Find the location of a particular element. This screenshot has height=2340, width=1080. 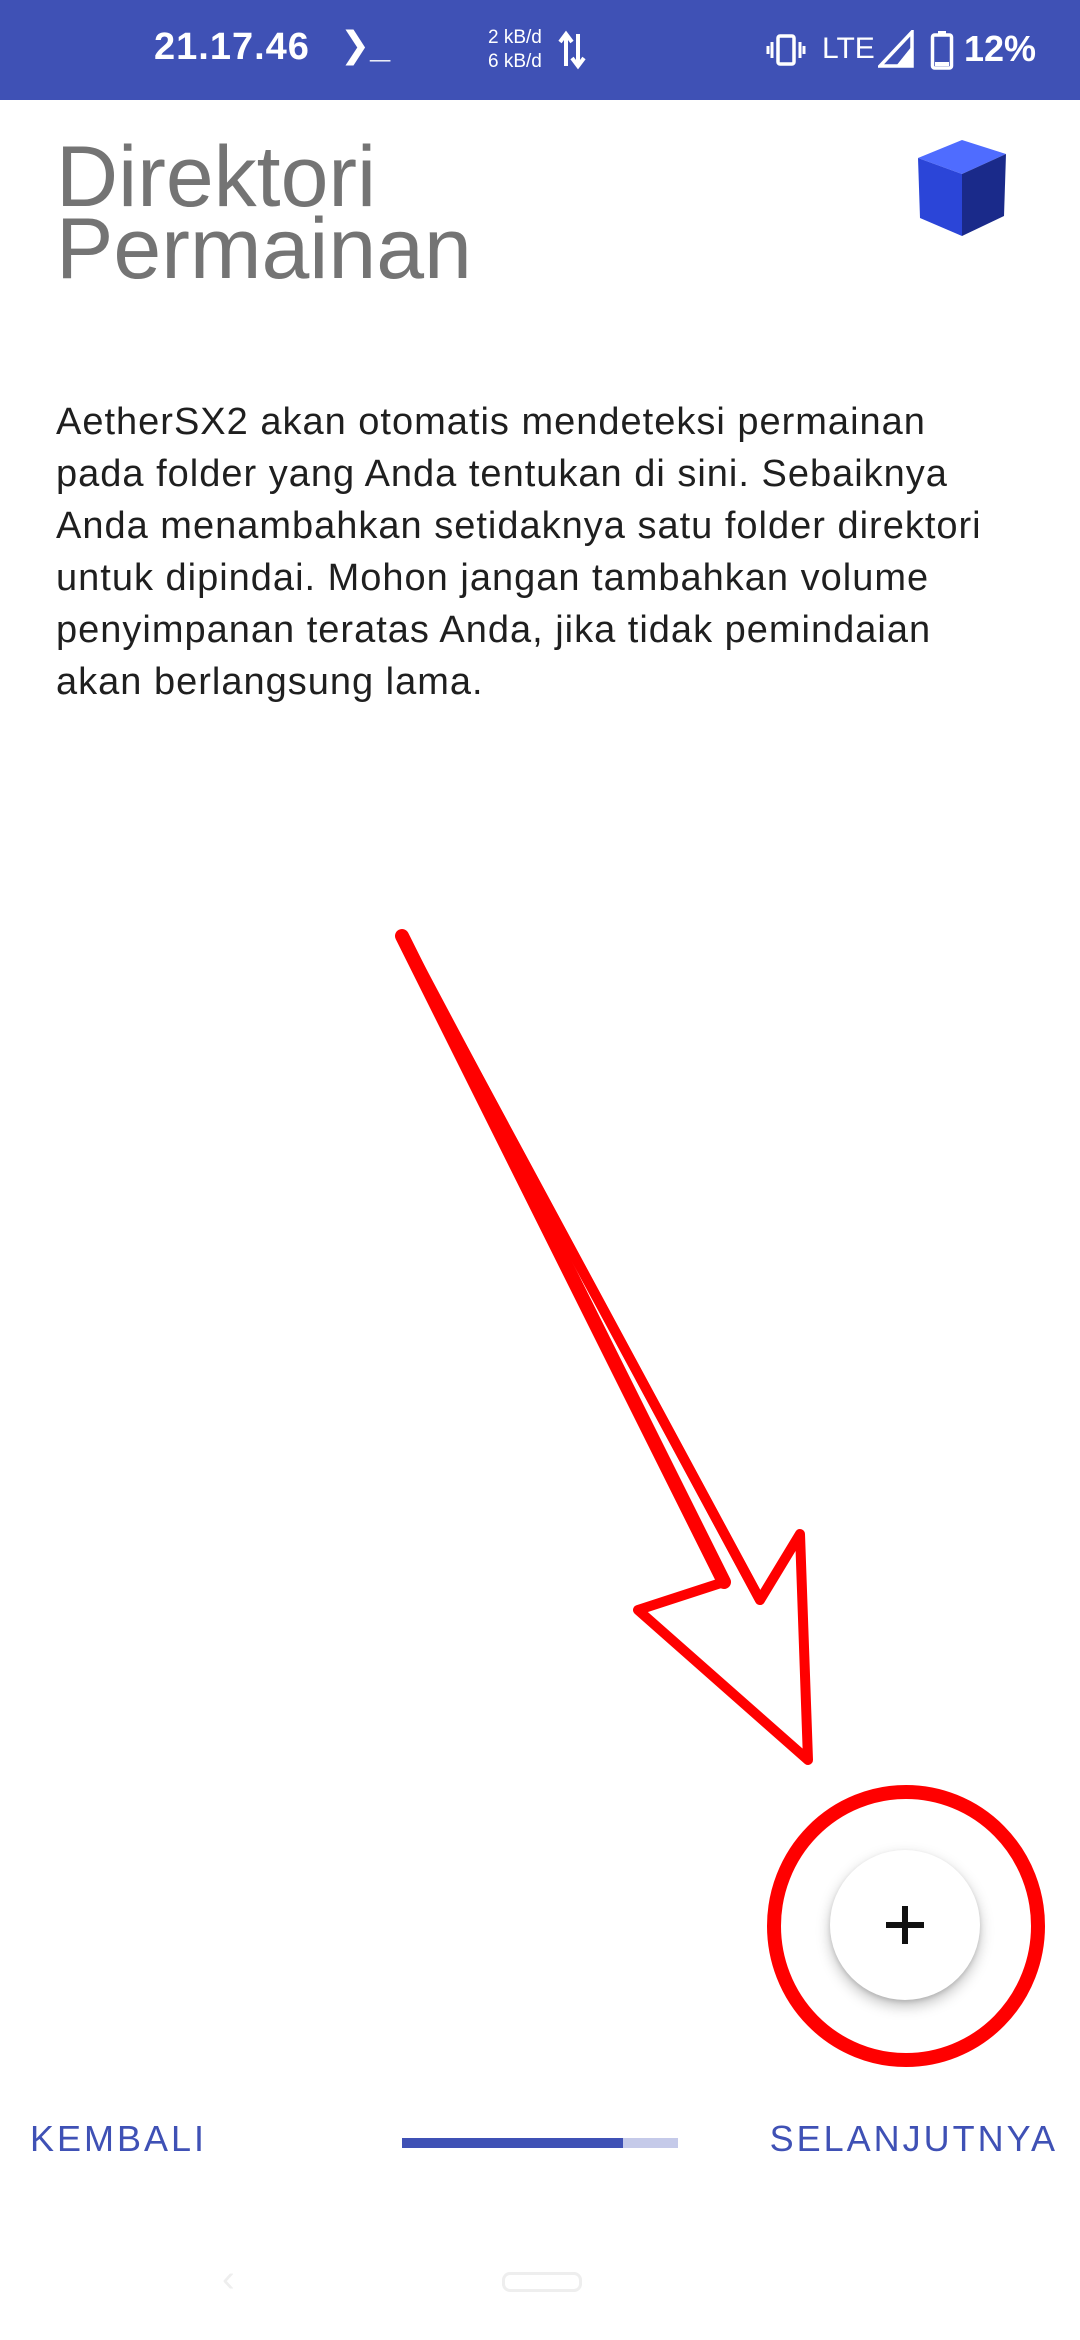

next-button: SELANJUTNYA is located at coordinates (914, 2139).